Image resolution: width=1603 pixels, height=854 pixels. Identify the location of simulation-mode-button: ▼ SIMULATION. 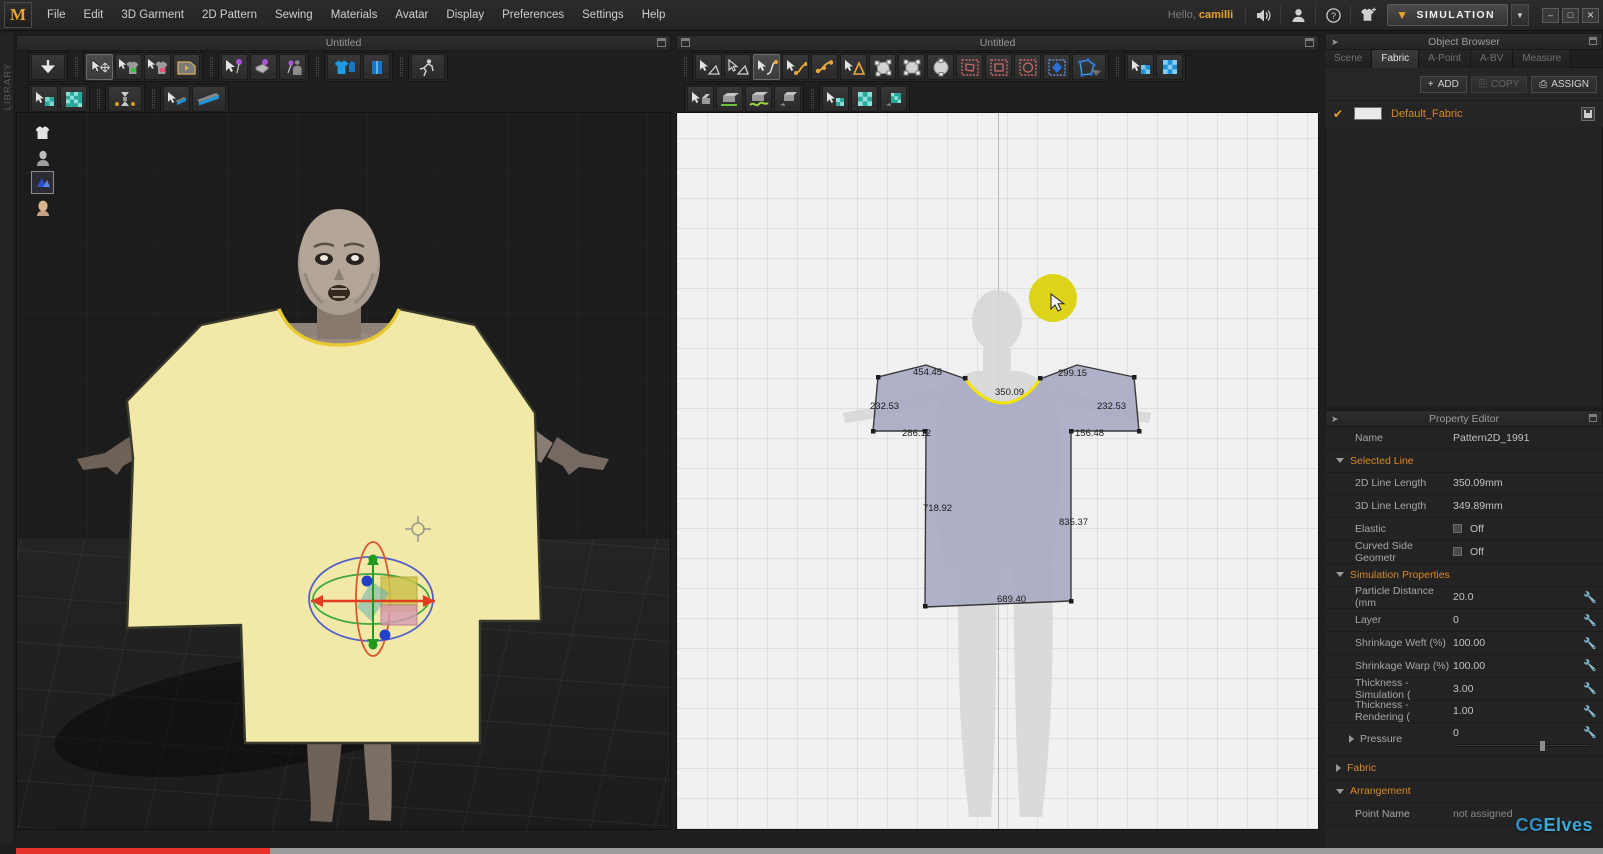
(1447, 15).